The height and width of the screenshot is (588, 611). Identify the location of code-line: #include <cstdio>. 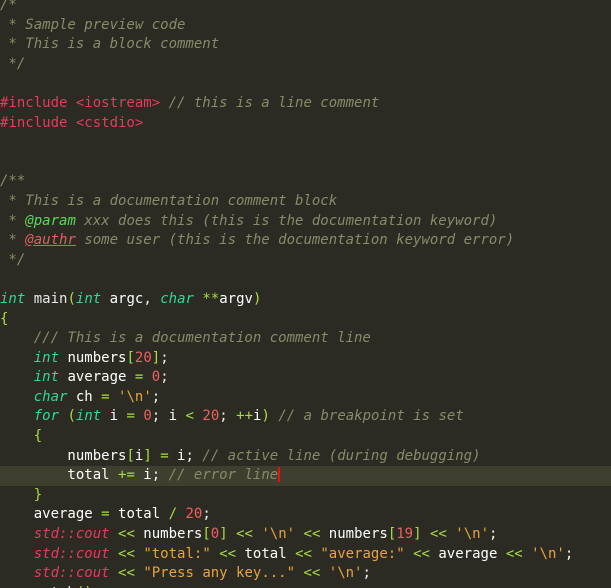
(305, 124).